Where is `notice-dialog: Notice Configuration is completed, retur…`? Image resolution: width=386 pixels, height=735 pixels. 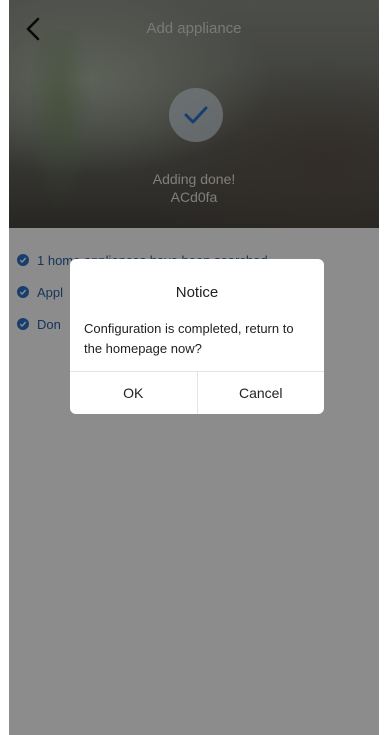 notice-dialog: Notice Configuration is completed, retur… is located at coordinates (197, 336).